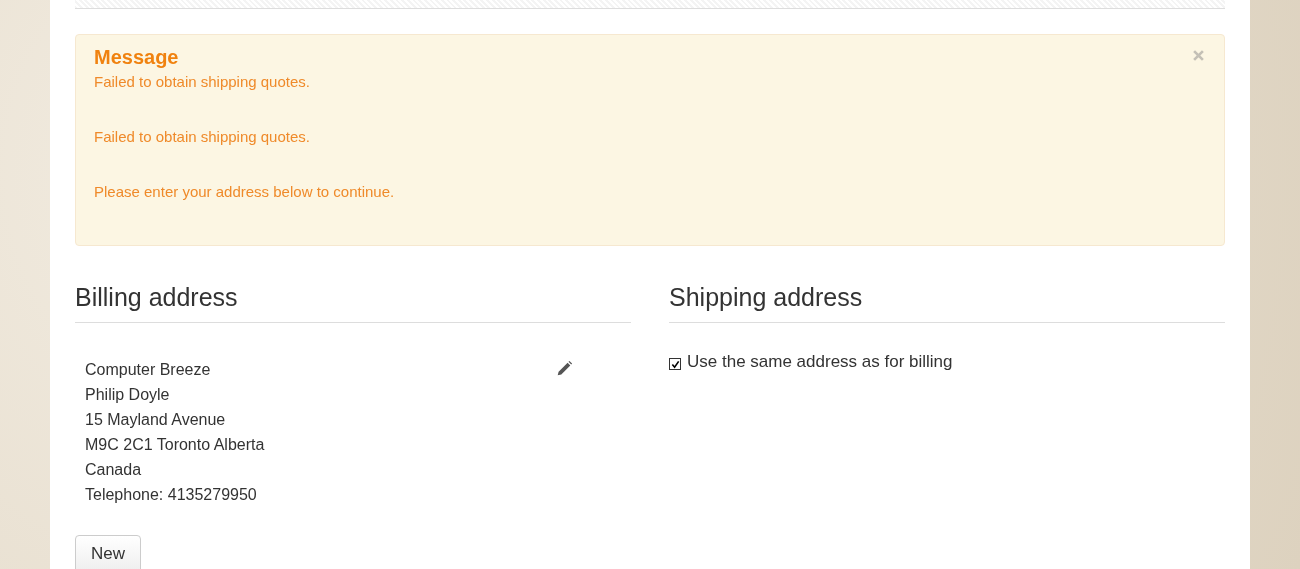 The height and width of the screenshot is (569, 1300). I want to click on section-heading: Billing address, so click(353, 302).